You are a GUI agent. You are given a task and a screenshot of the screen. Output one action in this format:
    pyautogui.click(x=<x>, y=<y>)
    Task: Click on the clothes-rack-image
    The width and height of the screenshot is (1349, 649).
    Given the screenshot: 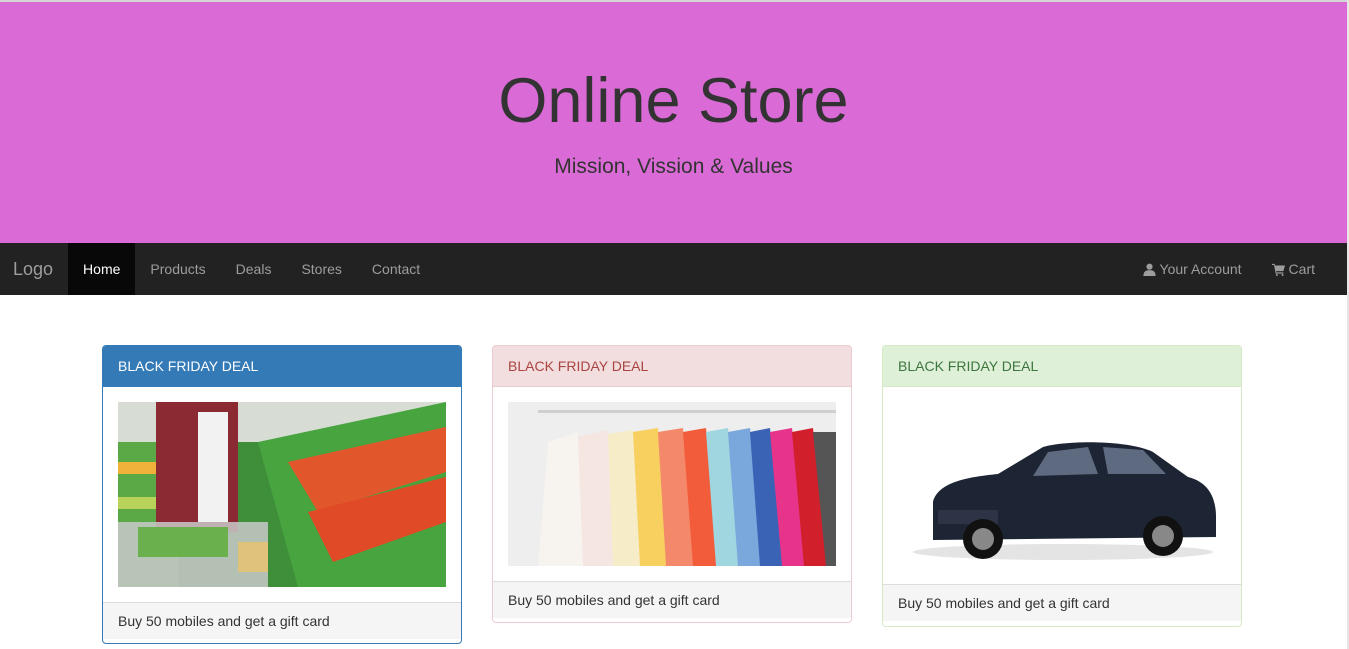 What is the action you would take?
    pyautogui.click(x=672, y=484)
    